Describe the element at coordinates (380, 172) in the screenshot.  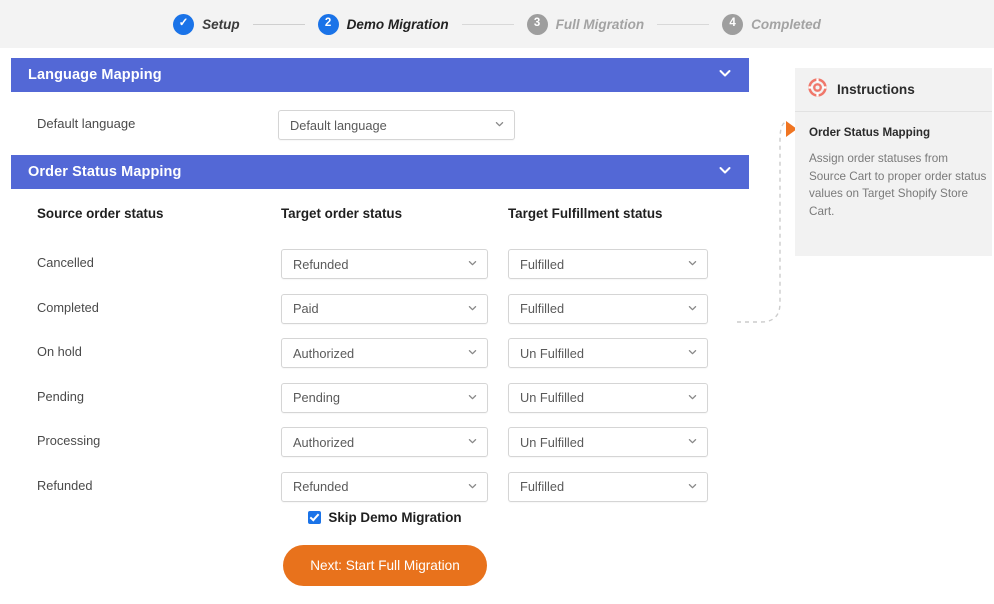
I see `order-status-mapping-header: Order Status Mapping` at that location.